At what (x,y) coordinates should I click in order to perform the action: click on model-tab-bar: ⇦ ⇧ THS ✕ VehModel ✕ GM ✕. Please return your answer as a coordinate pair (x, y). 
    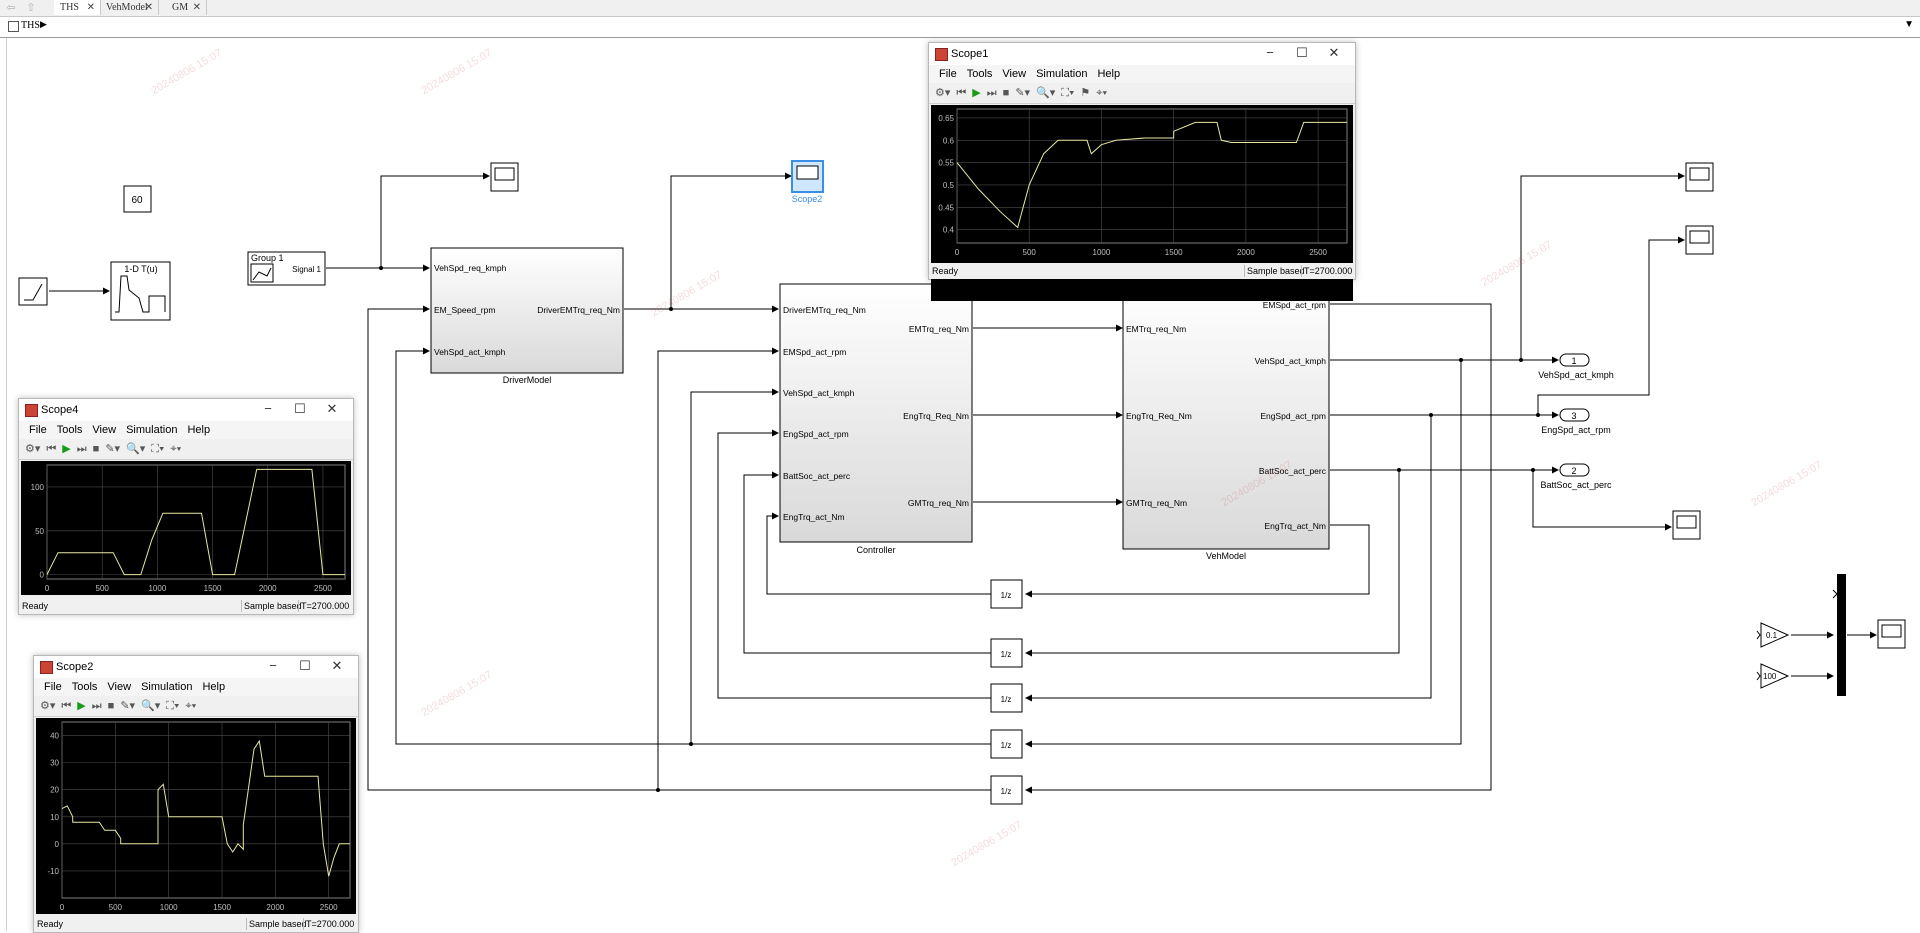
    Looking at the image, I should click on (960, 8).